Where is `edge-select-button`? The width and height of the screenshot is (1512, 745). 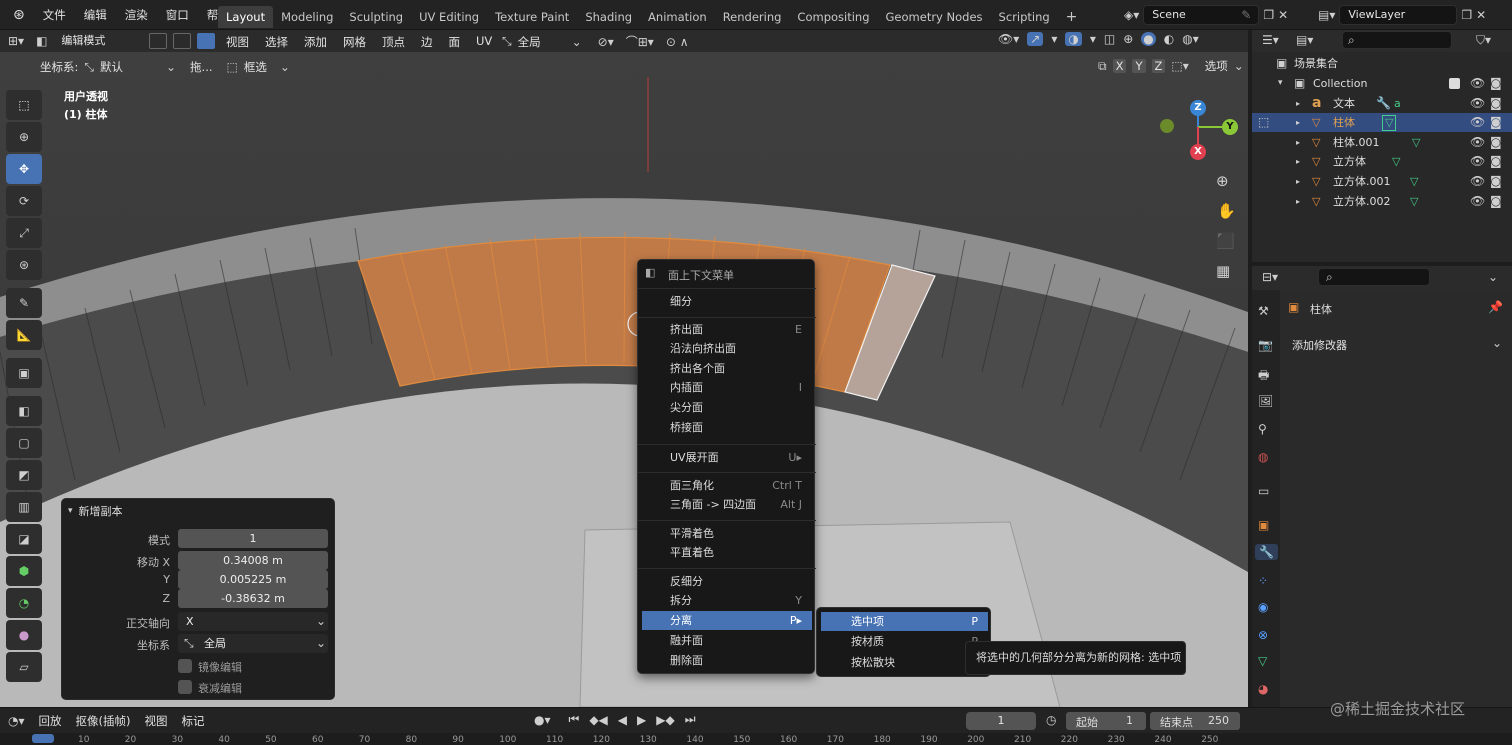
edge-select-button is located at coordinates (182, 41).